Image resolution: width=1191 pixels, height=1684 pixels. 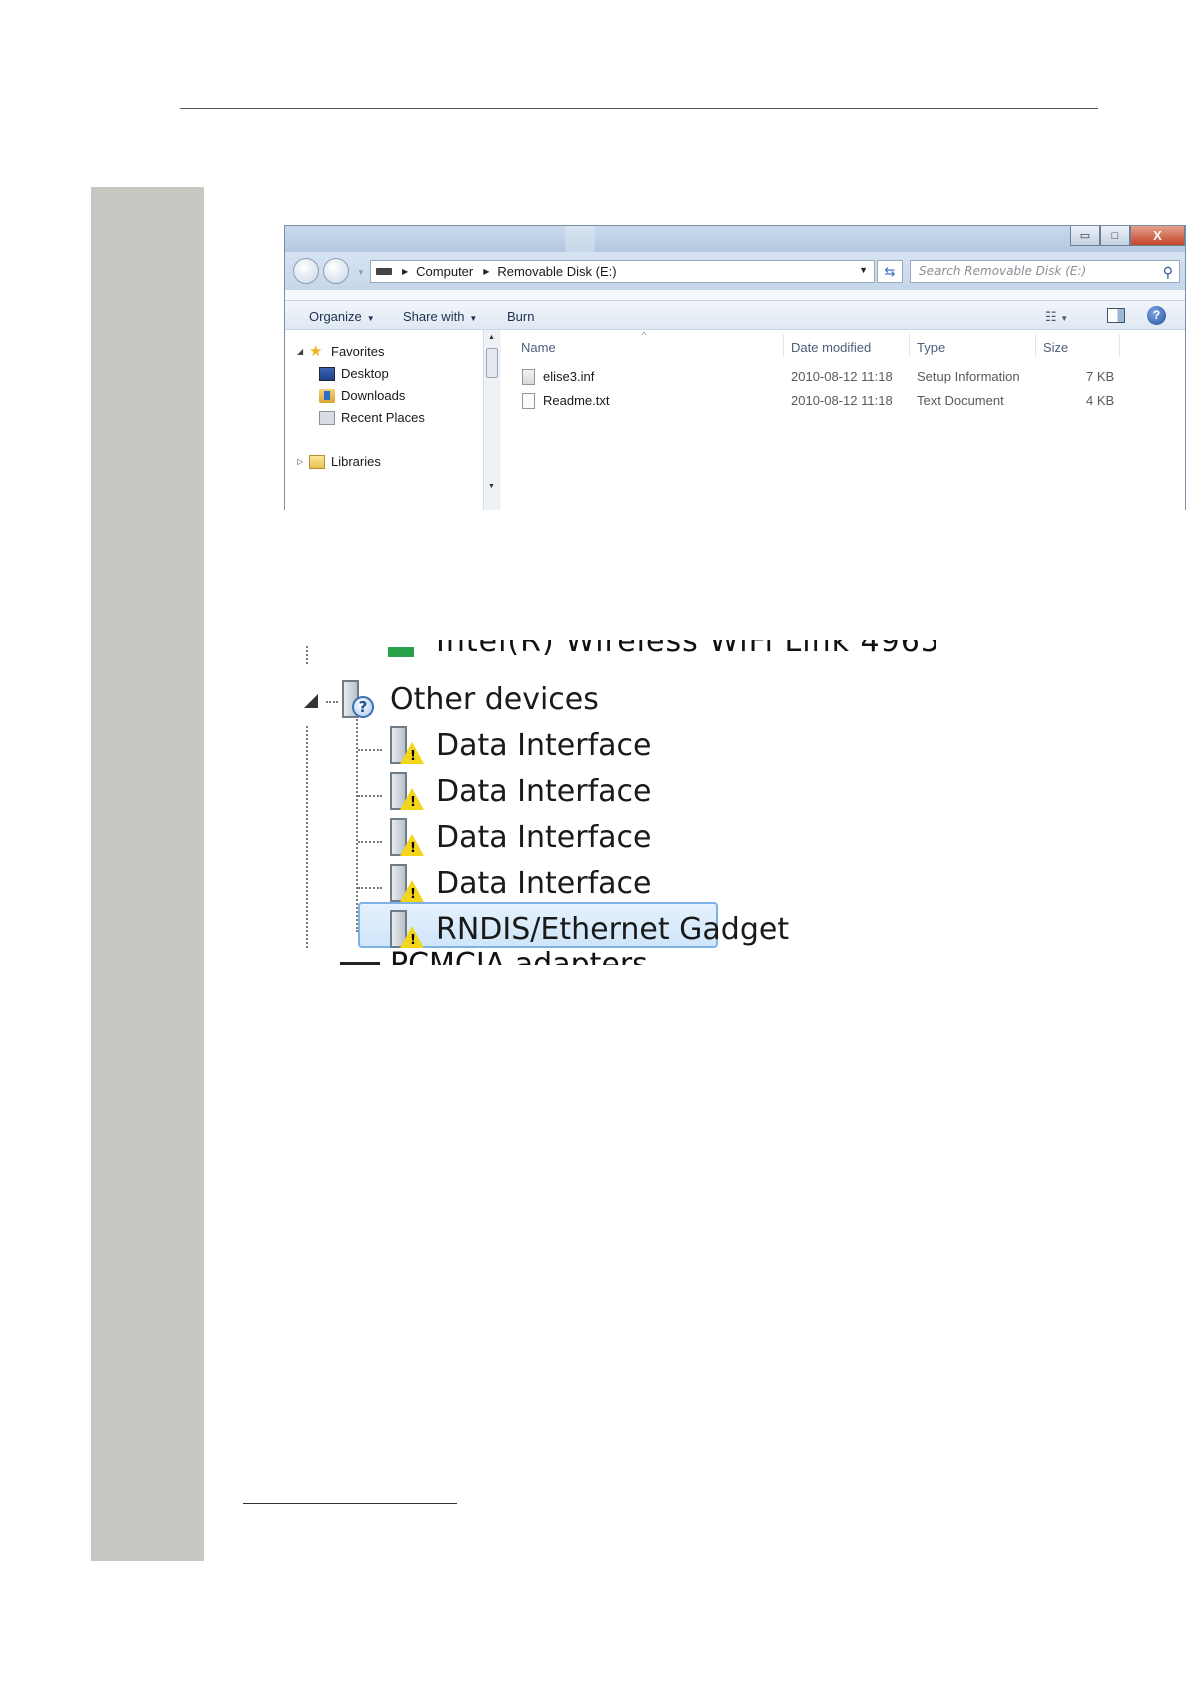 I want to click on share-with-button: Share with ▼, so click(x=440, y=316).